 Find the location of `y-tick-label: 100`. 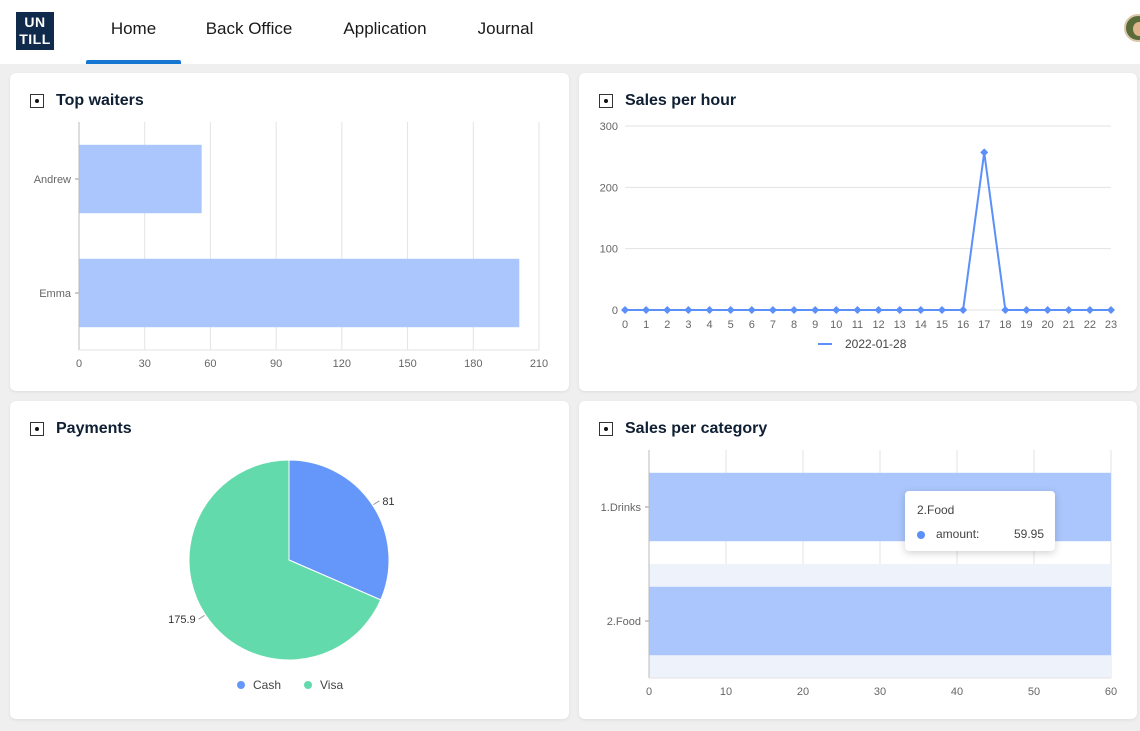

y-tick-label: 100 is located at coordinates (609, 250).